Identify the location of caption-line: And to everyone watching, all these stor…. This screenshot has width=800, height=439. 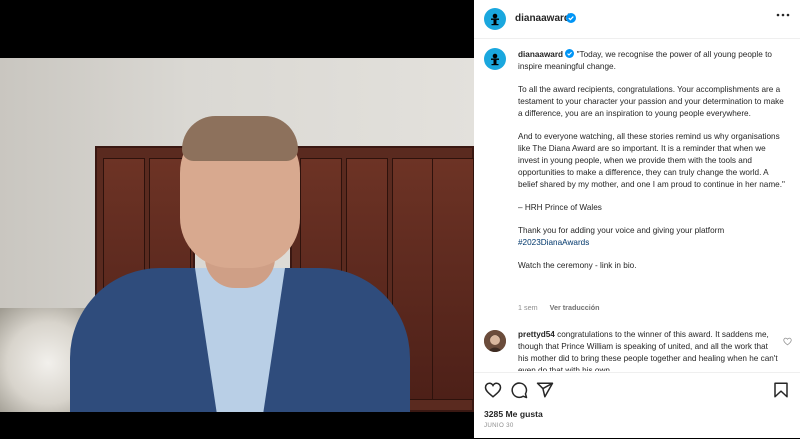
(651, 160).